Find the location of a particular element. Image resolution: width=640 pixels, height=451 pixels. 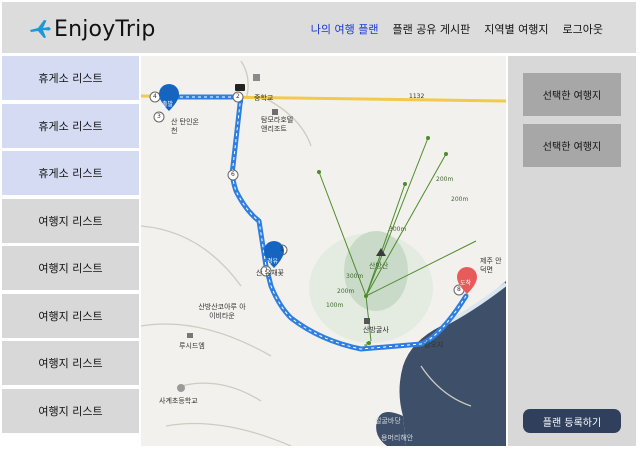

airplane-icon is located at coordinates (40, 29).